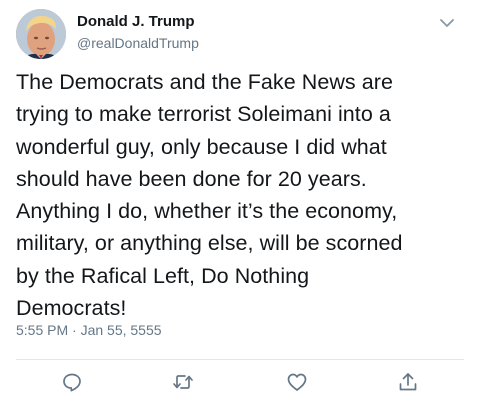  Describe the element at coordinates (297, 382) in the screenshot. I see `heart-icon` at that location.